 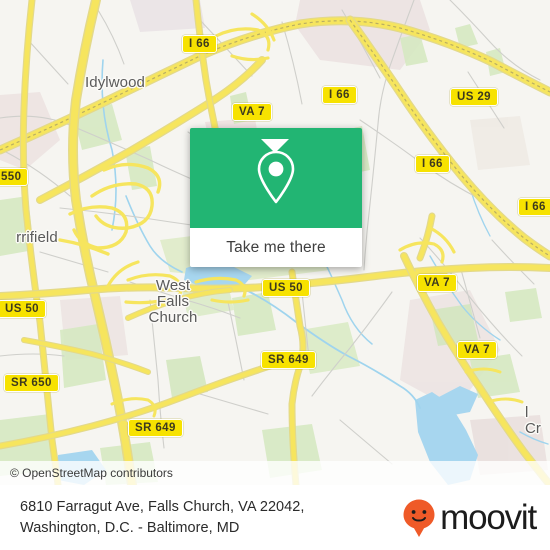 I want to click on moovit-smiley-pin-icon, so click(x=419, y=518).